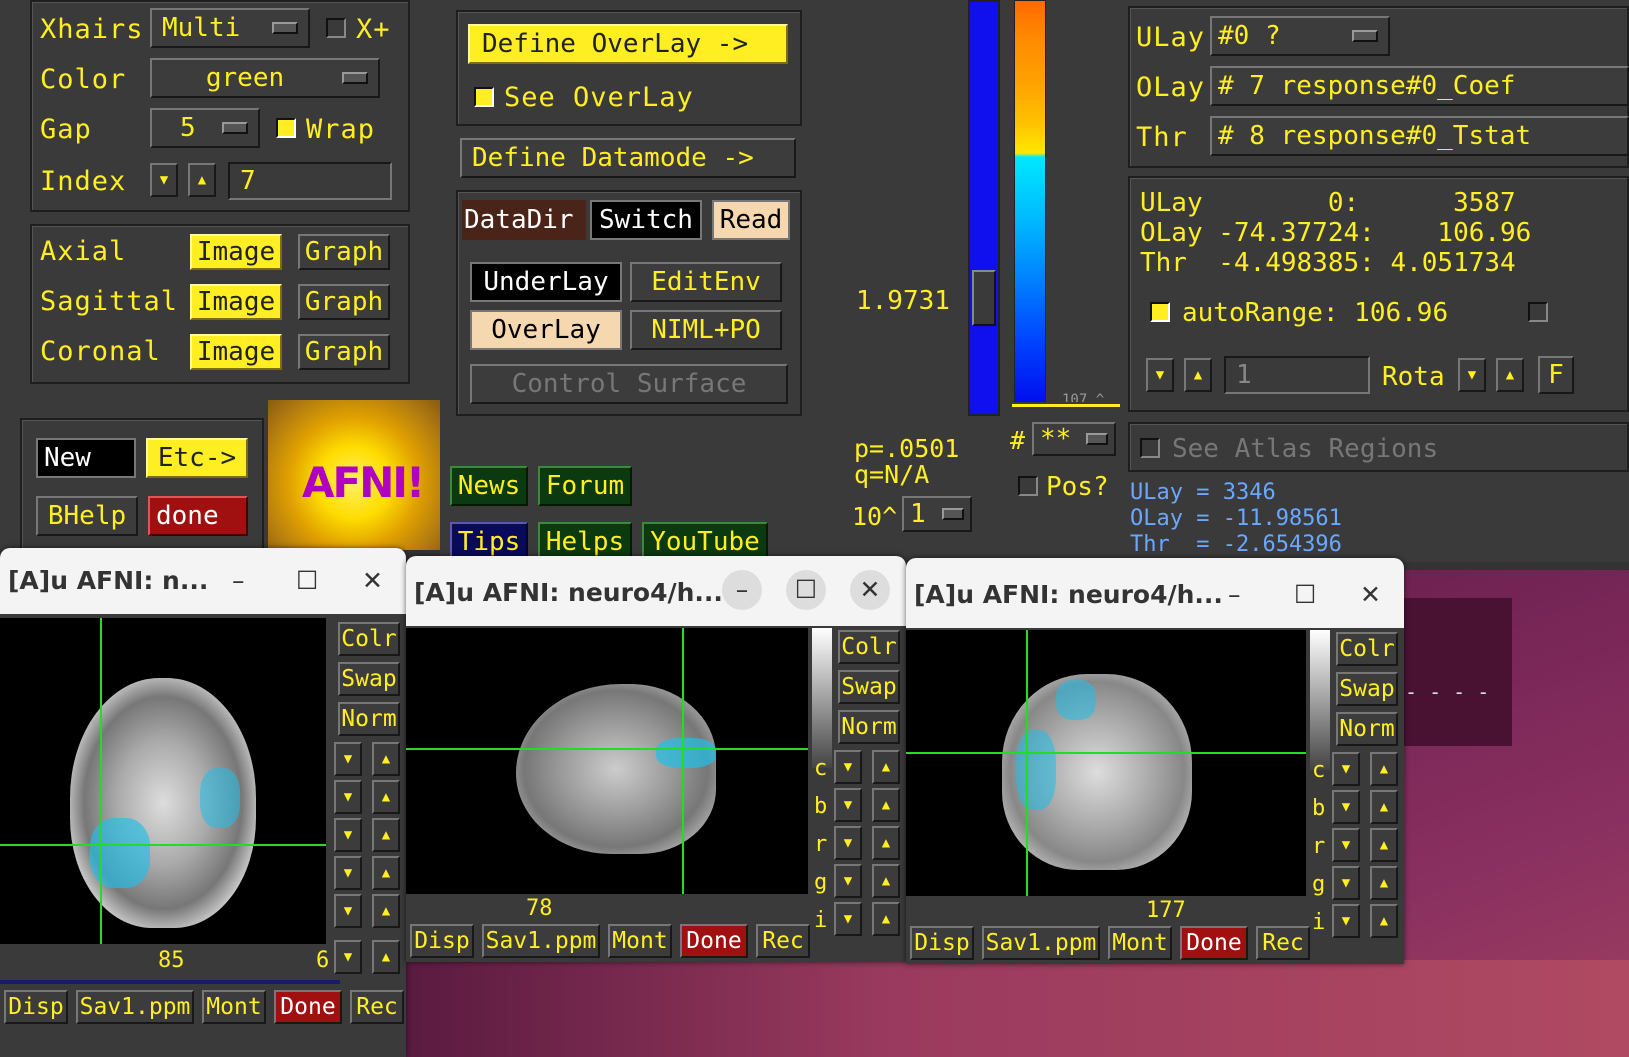 This screenshot has width=1629, height=1057. What do you see at coordinates (1106, 763) in the screenshot?
I see `coronal-image-view` at bounding box center [1106, 763].